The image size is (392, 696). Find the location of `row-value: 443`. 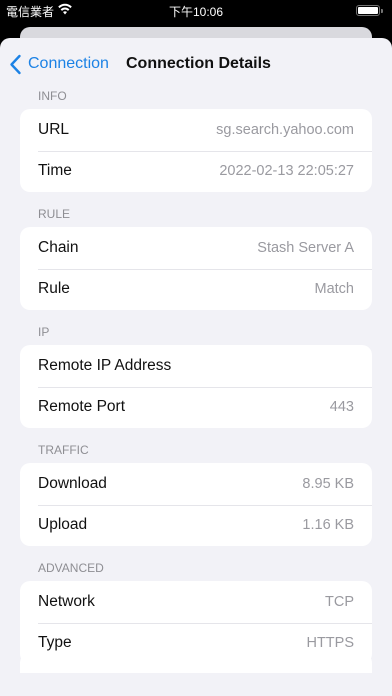

row-value: 443 is located at coordinates (341, 407).